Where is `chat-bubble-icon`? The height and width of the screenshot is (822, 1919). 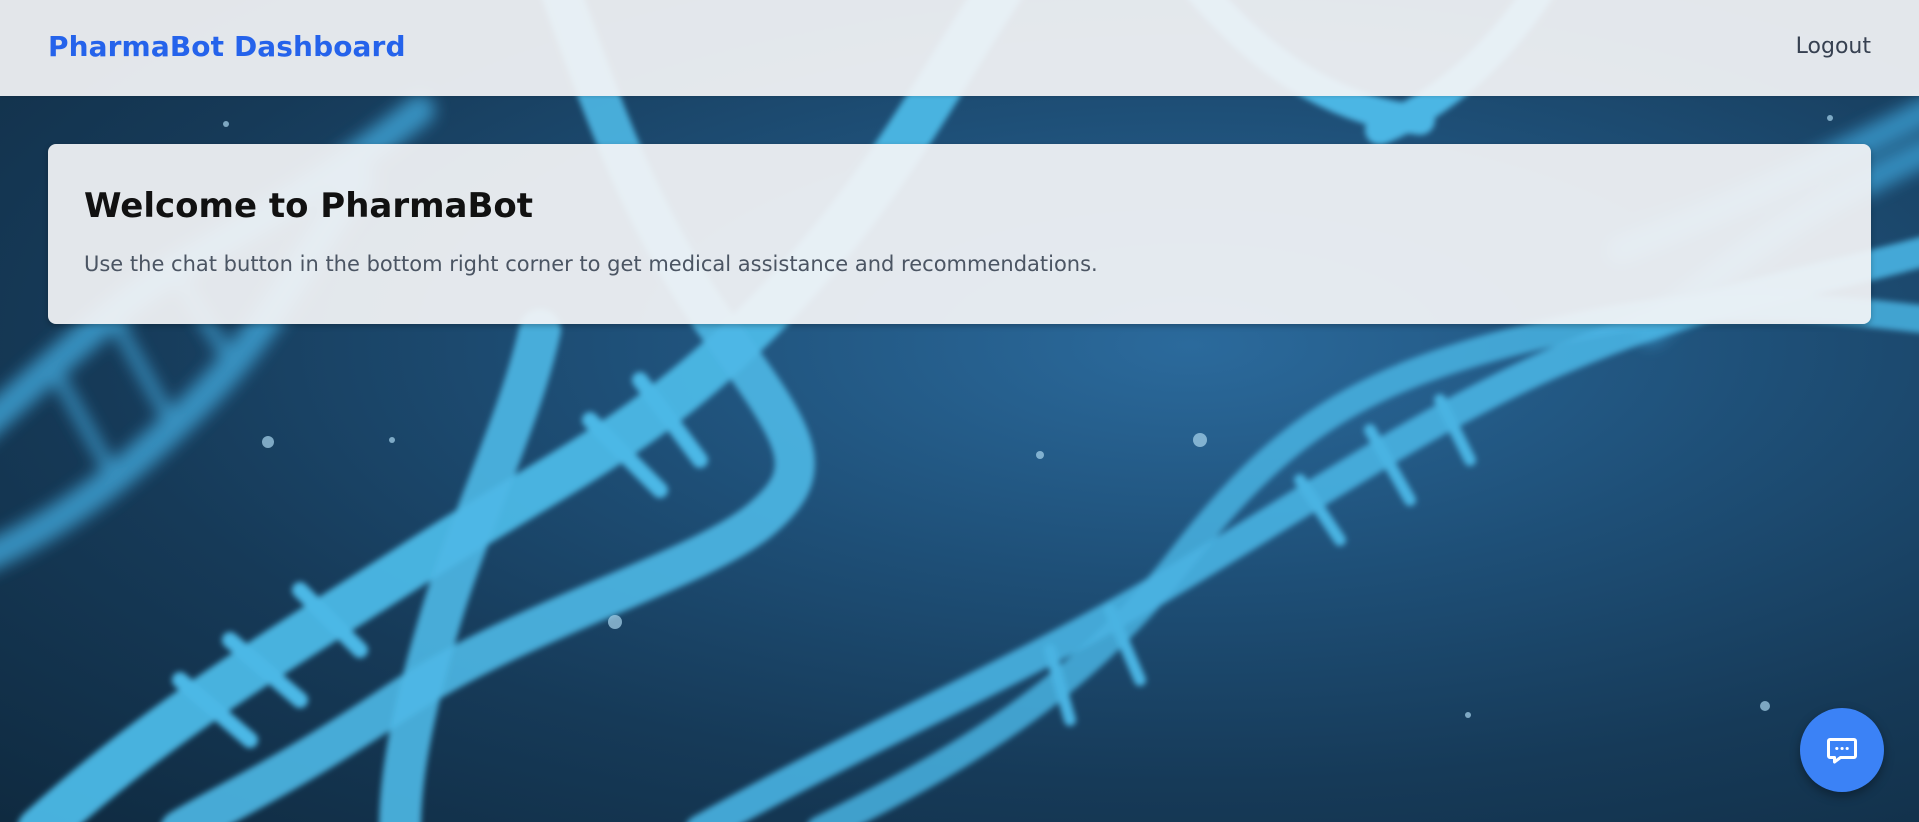 chat-bubble-icon is located at coordinates (1842, 751).